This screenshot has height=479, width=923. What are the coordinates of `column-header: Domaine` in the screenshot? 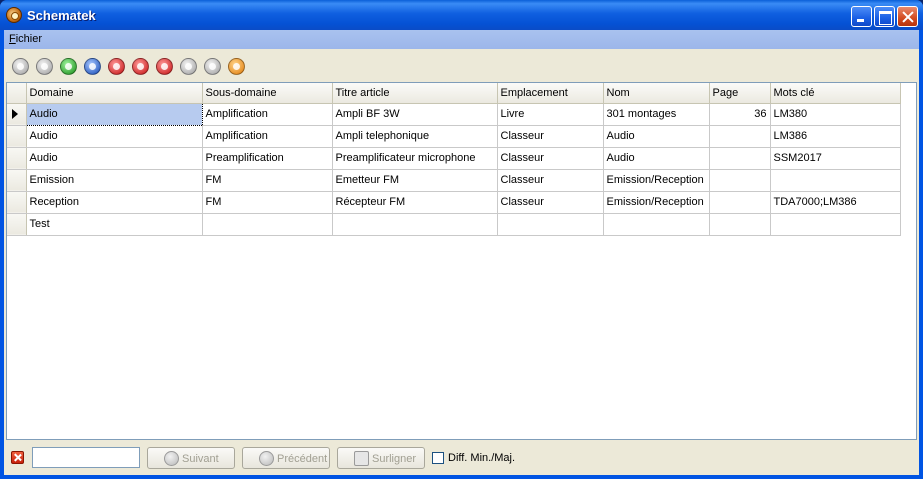 It's located at (114, 93).